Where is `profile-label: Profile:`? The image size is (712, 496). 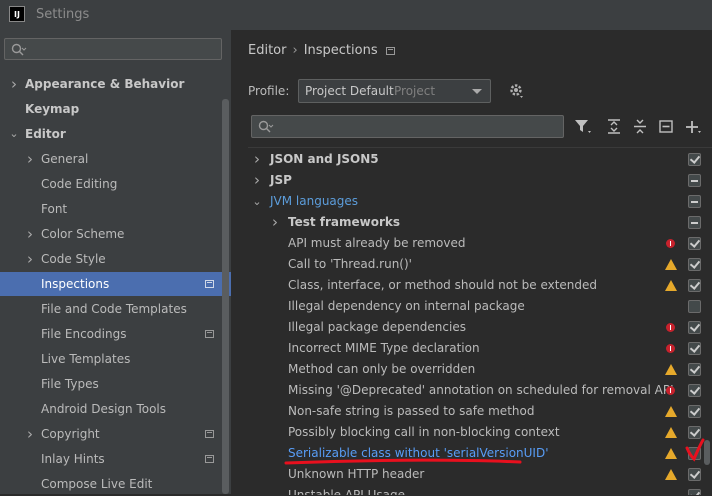 profile-label: Profile: is located at coordinates (269, 91).